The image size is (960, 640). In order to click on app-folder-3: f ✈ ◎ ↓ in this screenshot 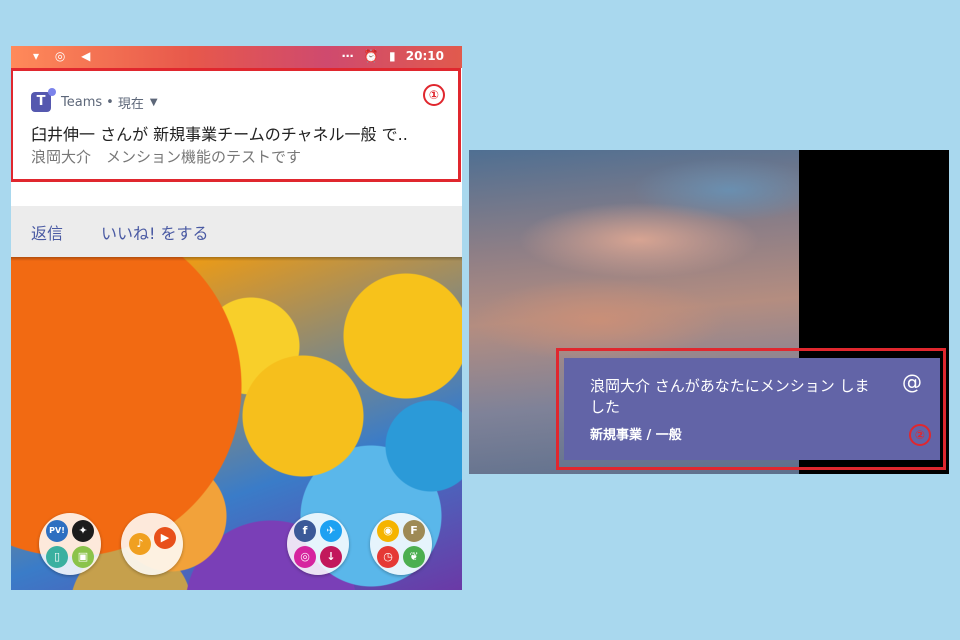, I will do `click(318, 544)`.